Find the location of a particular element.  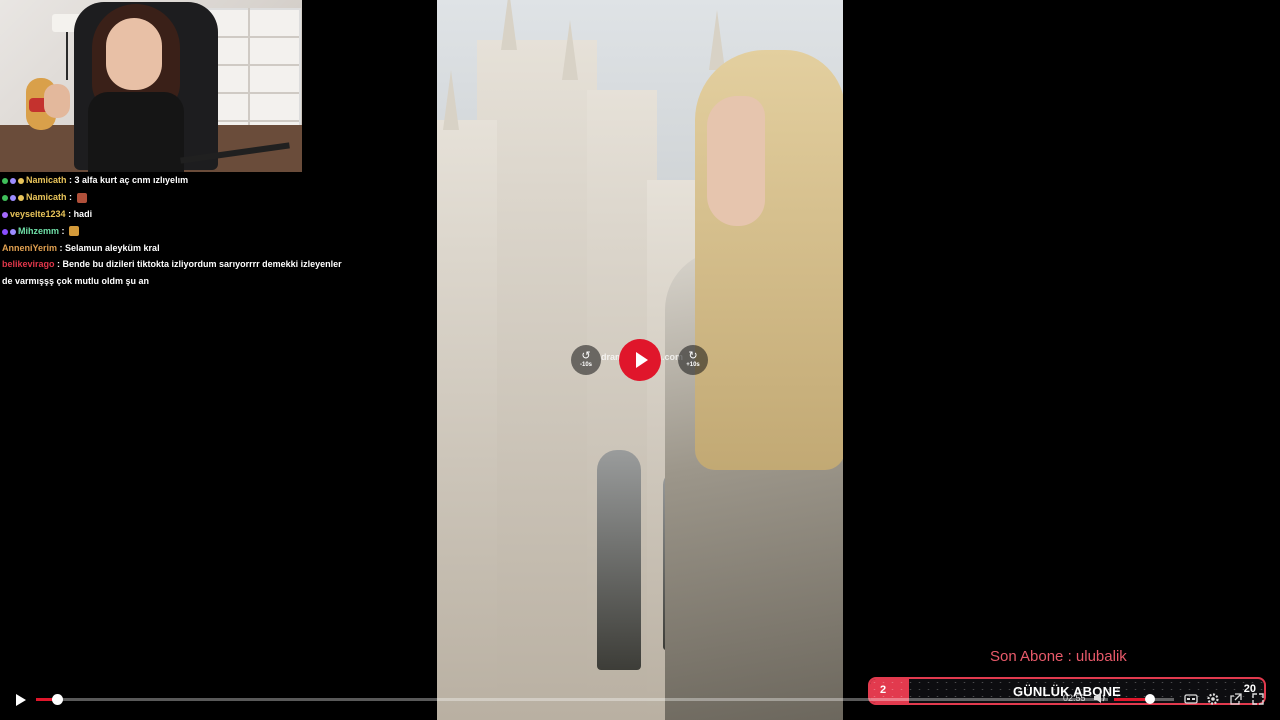

picture-in-picture-icon is located at coordinates (1236, 699).